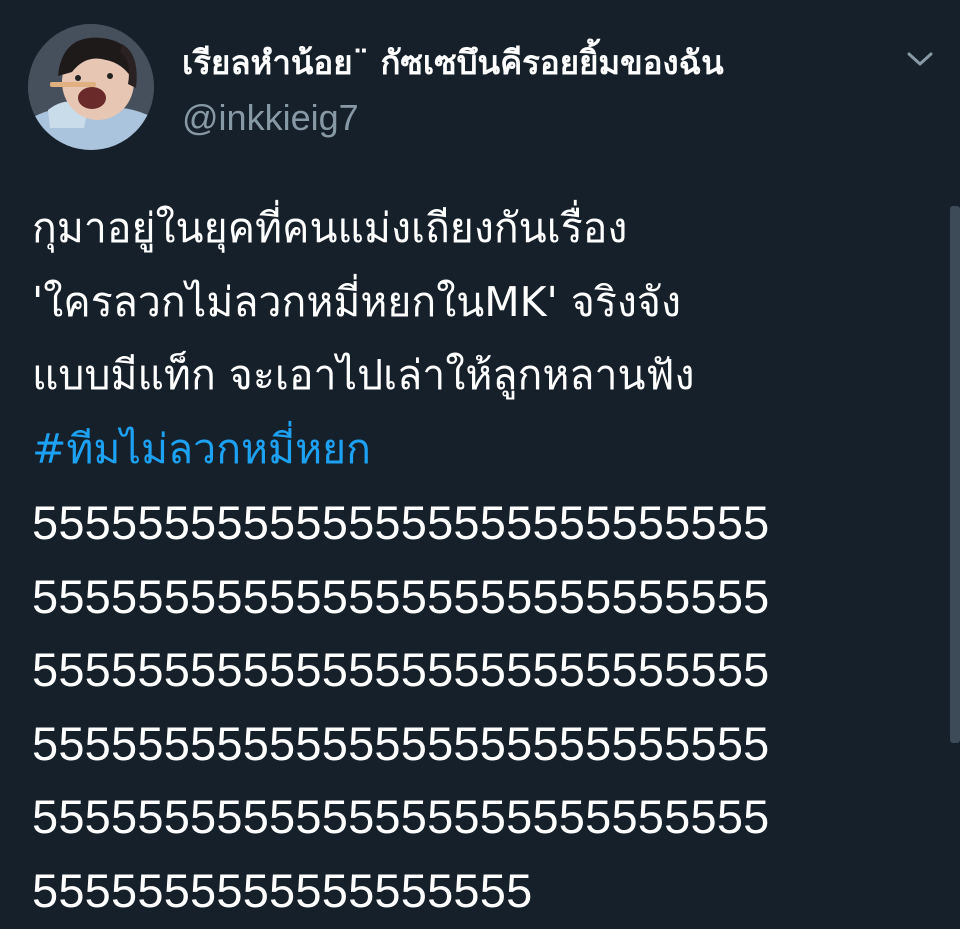 This screenshot has height=929, width=960. I want to click on display-name: เรียลหำน้อย¨ กัซเซบึนคีรอยยิ้มของฉัน, so click(453, 63).